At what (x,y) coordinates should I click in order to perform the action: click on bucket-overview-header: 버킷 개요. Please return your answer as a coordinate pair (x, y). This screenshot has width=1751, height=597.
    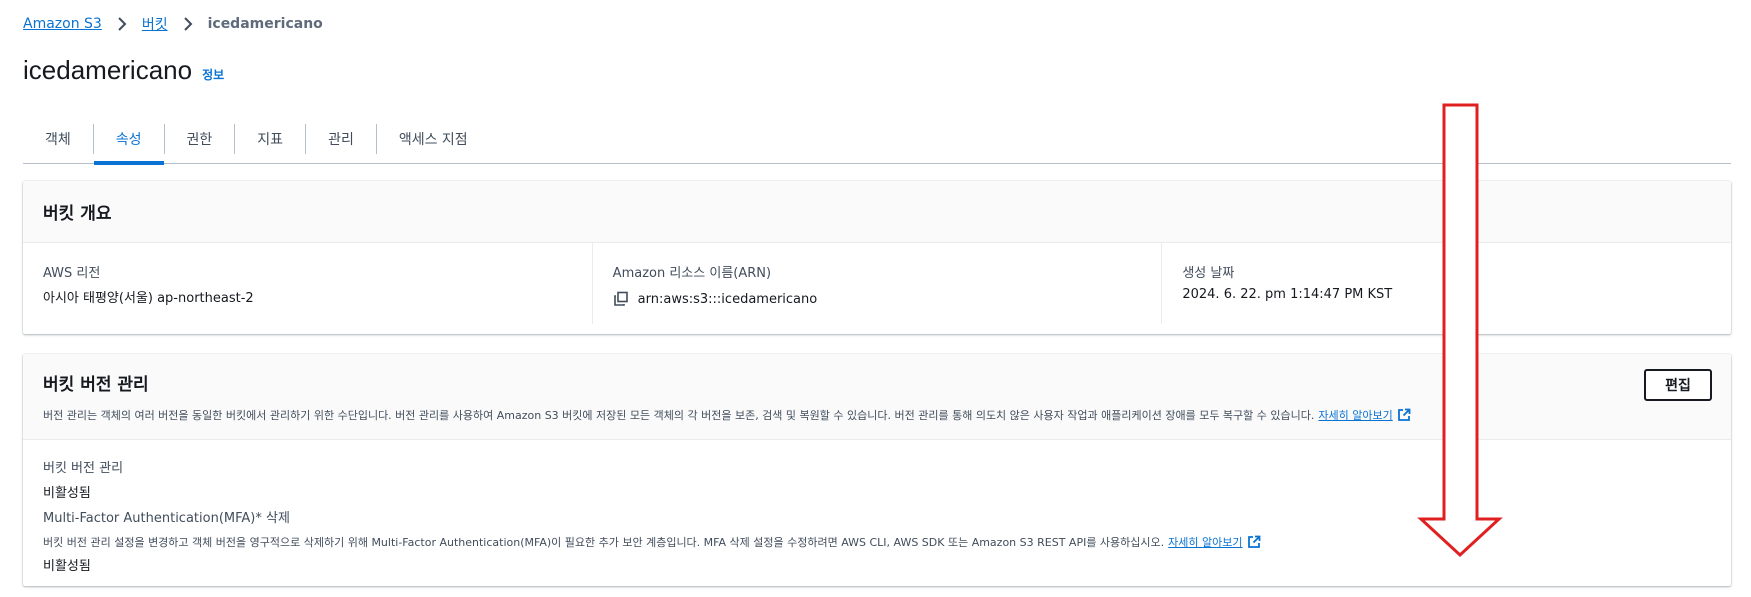
    Looking at the image, I should click on (877, 212).